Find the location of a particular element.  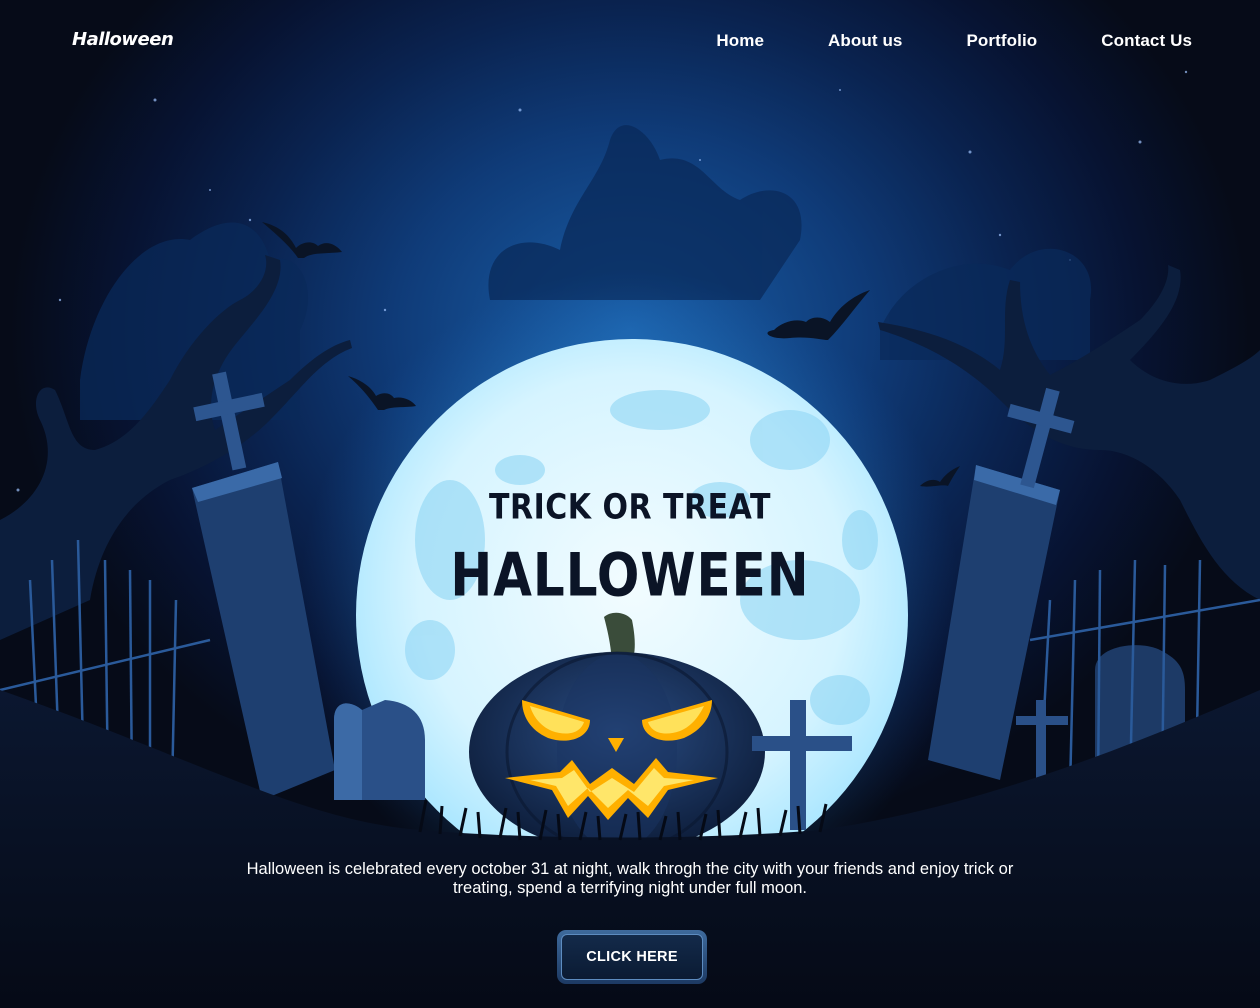

nav-item-about-us: About us is located at coordinates (865, 41).